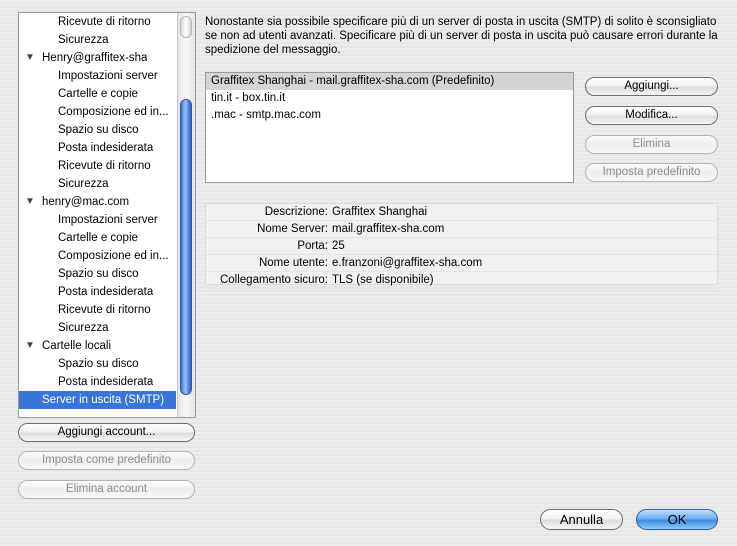 This screenshot has height=546, width=737. What do you see at coordinates (461, 280) in the screenshot?
I see `detail-row: Collegamento sicuro: TLS (se disponibile)` at bounding box center [461, 280].